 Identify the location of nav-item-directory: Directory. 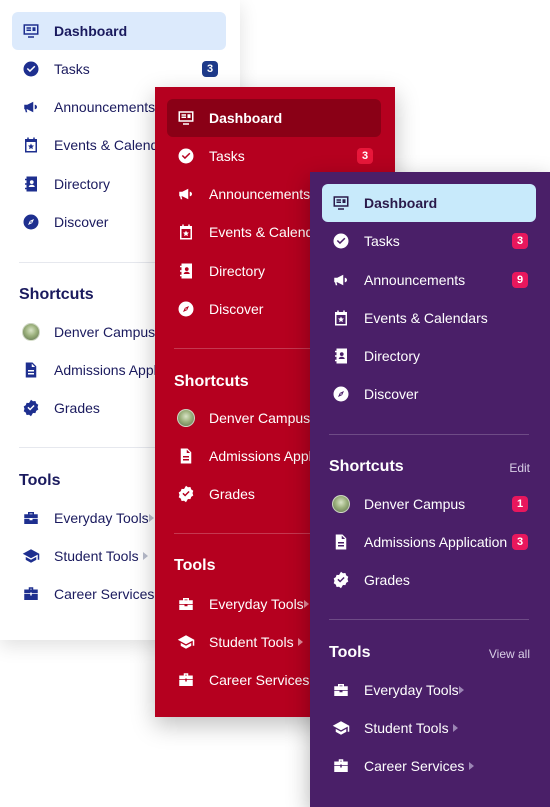
(429, 356).